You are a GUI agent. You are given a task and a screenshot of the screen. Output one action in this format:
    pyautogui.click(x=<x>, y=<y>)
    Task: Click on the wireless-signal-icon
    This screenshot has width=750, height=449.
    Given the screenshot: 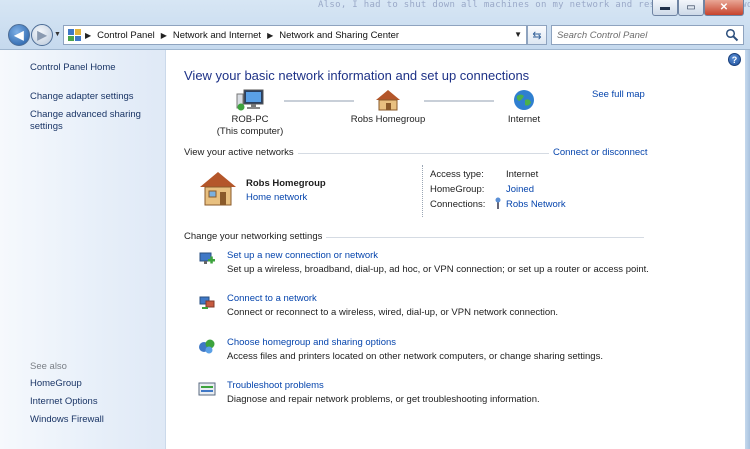 What is the action you would take?
    pyautogui.click(x=498, y=203)
    